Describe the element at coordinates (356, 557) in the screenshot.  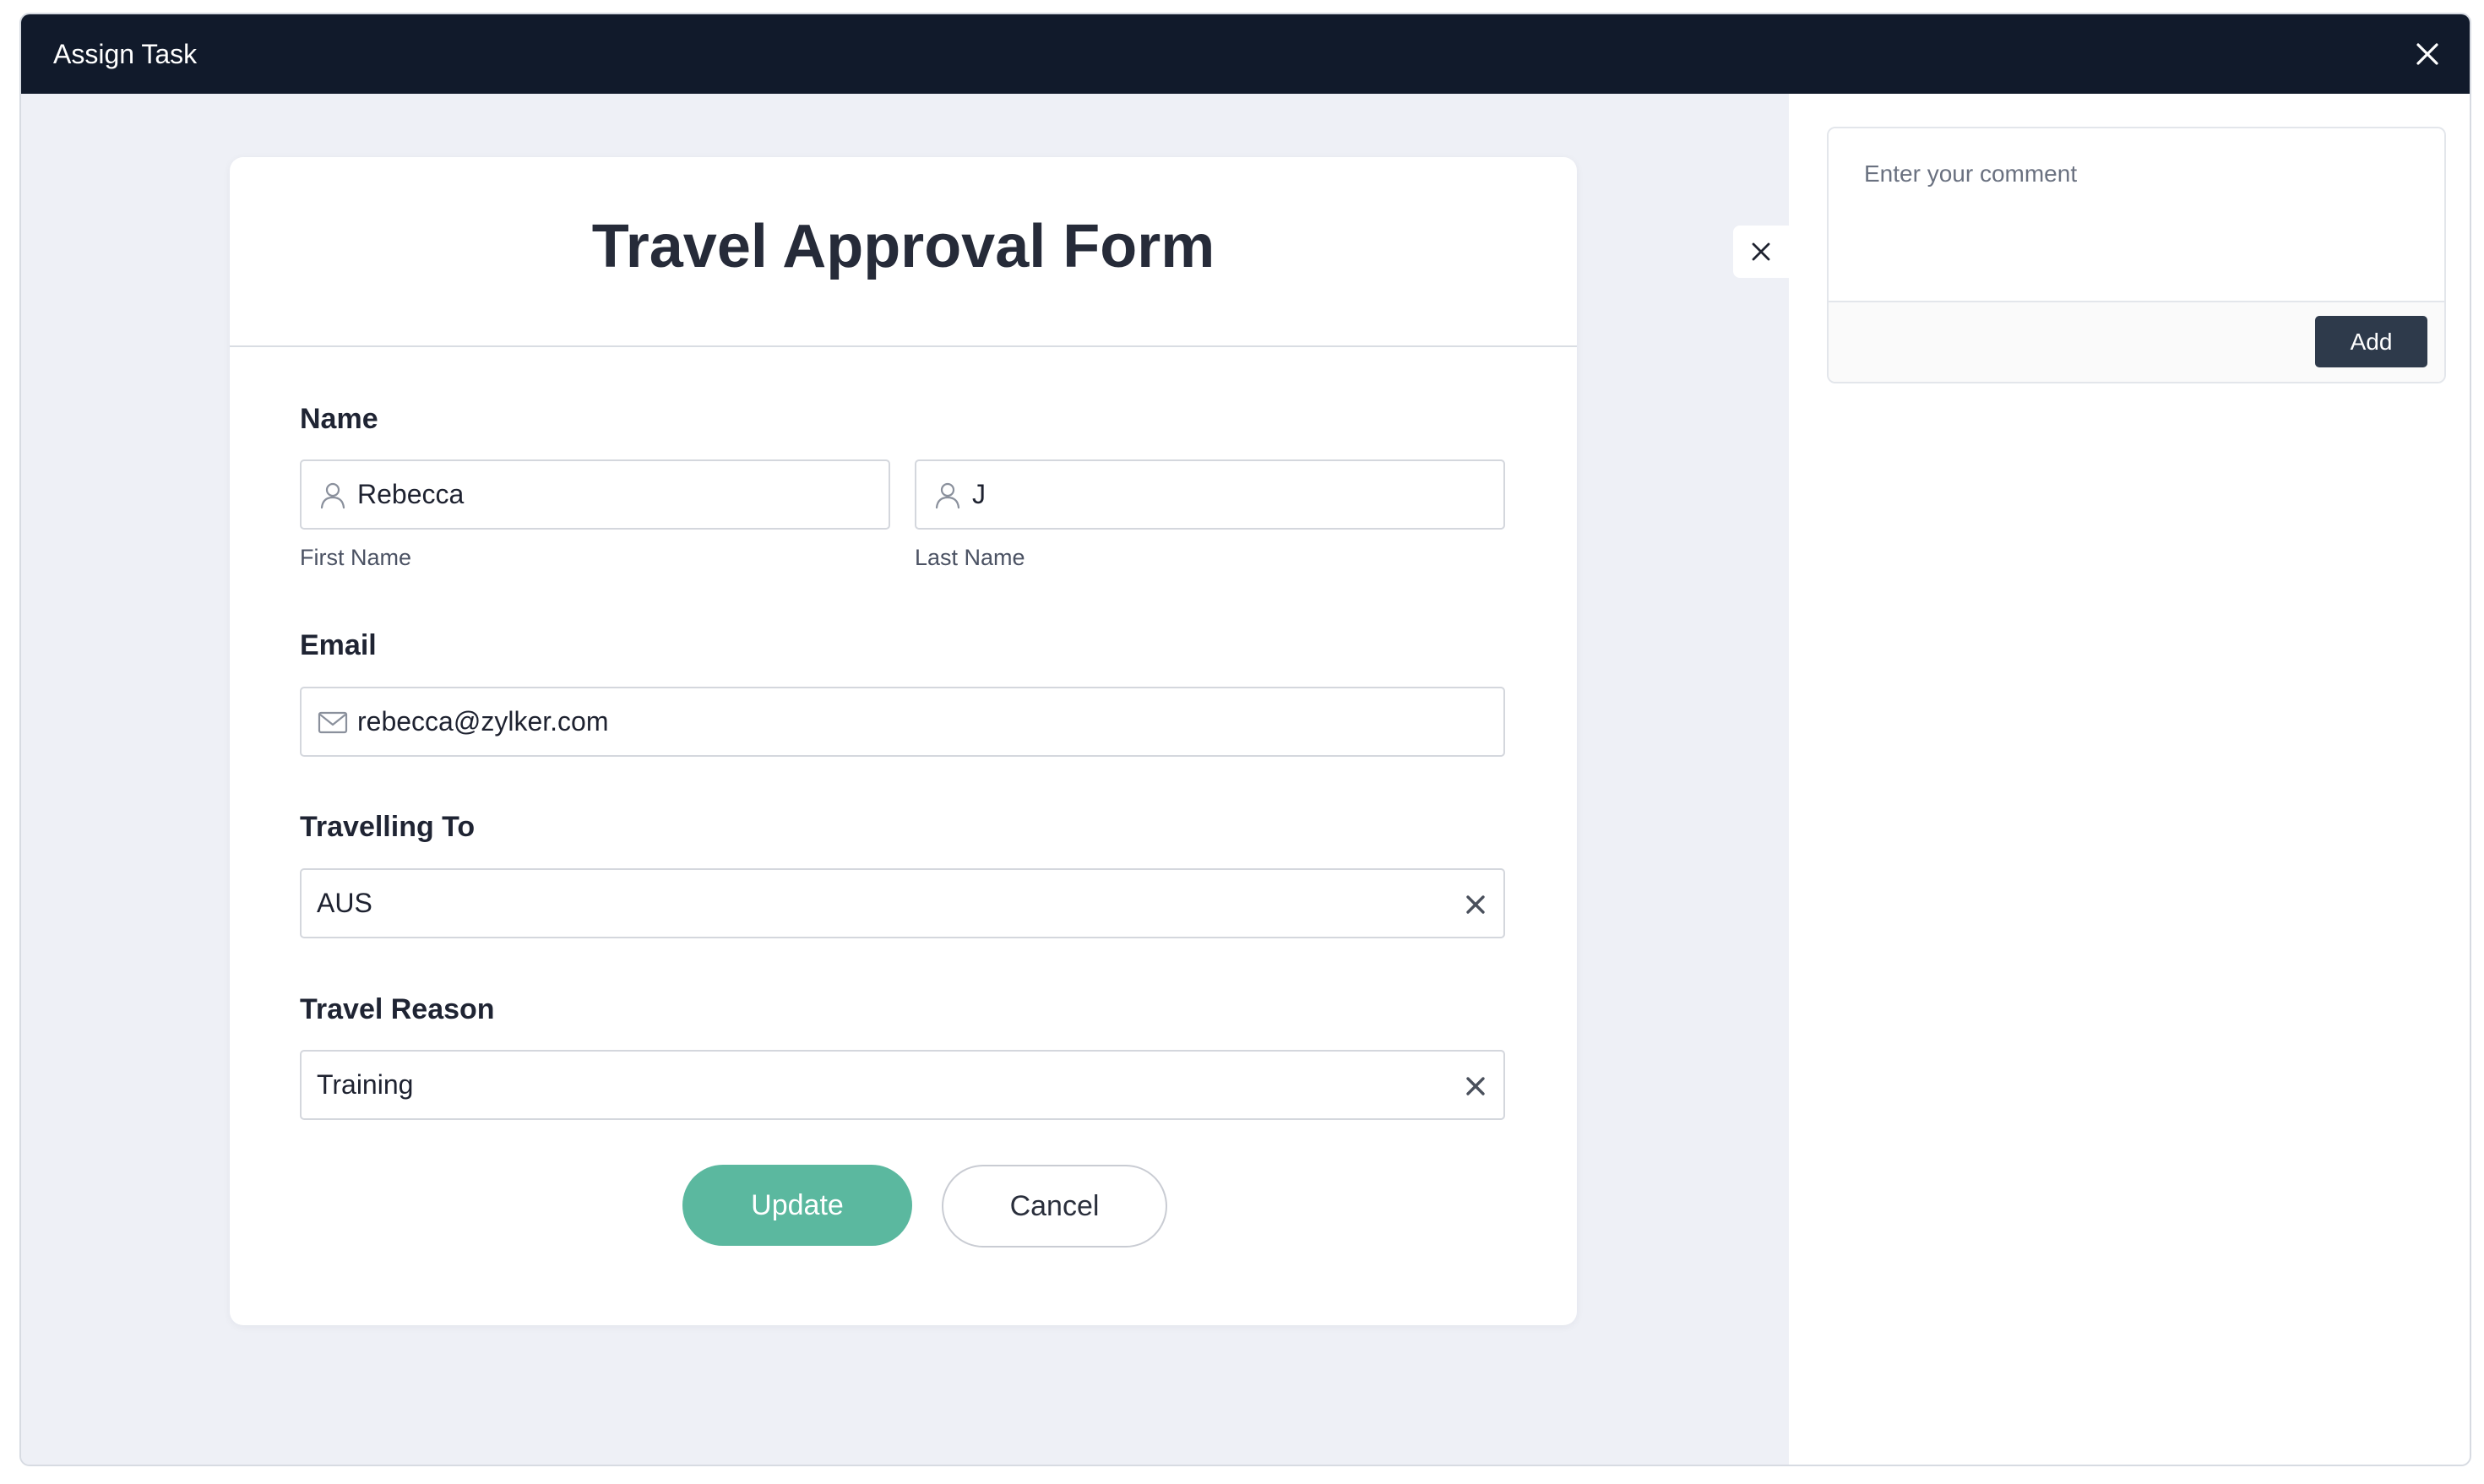
I see `first-name-sublabel: First Name` at that location.